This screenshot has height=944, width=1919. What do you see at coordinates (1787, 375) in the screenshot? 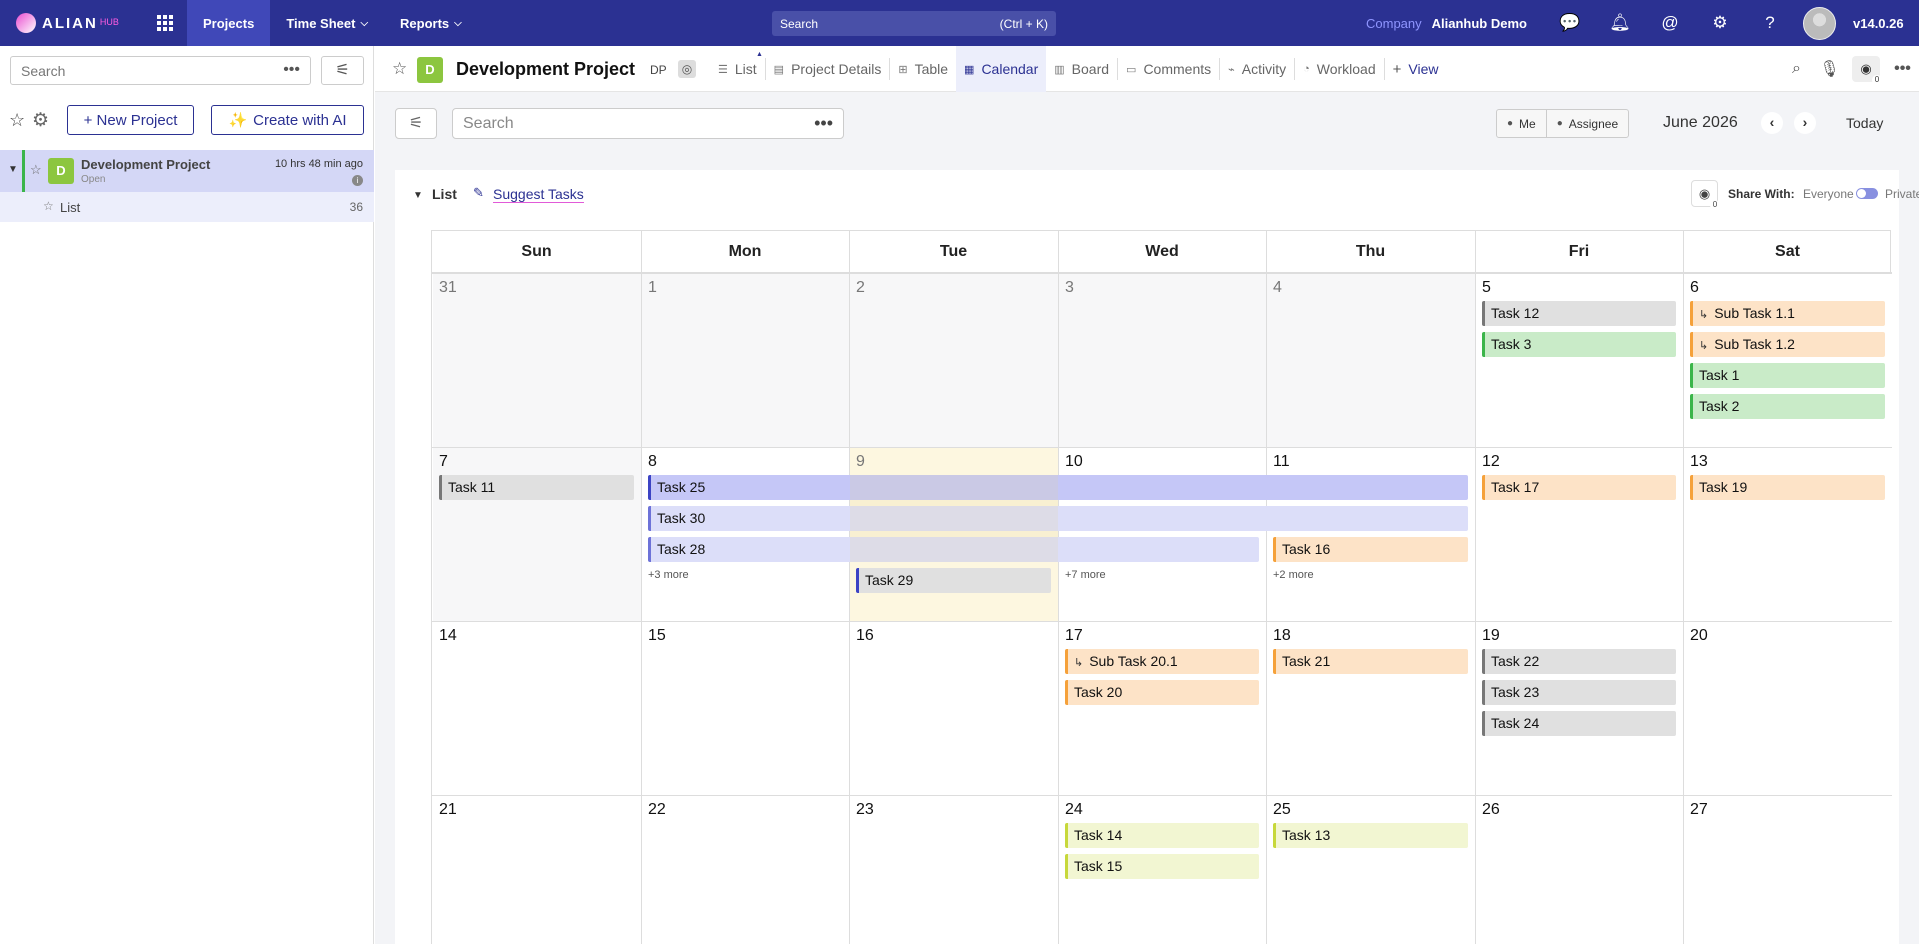
I see `task-event: Task 1` at bounding box center [1787, 375].